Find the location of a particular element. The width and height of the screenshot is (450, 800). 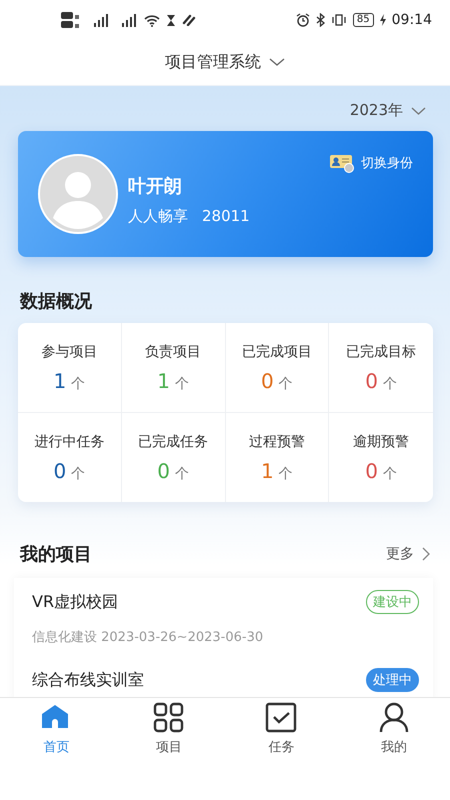

stat-label: 过程预警 is located at coordinates (276, 441).